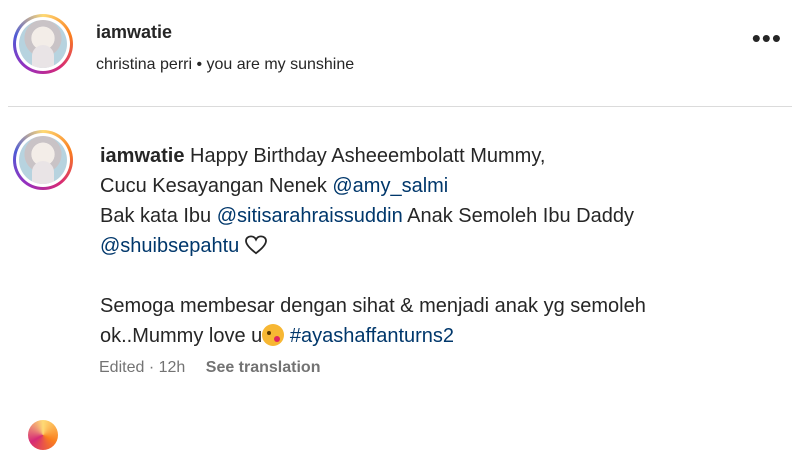  Describe the element at coordinates (273, 335) in the screenshot. I see `face-blowing-kiss-icon` at that location.